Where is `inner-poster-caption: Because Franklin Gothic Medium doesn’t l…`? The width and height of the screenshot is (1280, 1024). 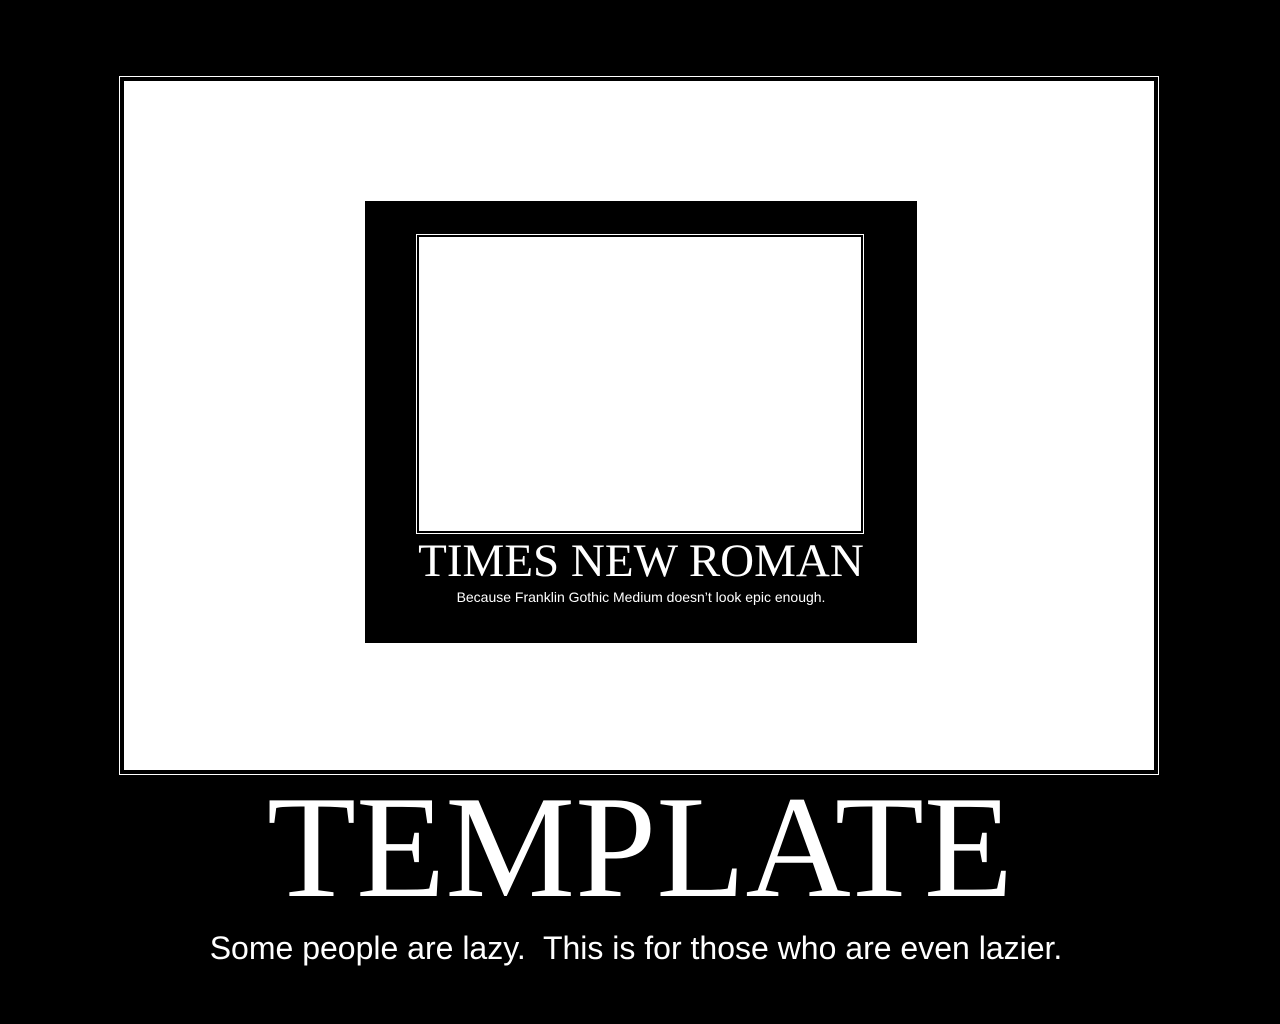 inner-poster-caption: Because Franklin Gothic Medium doesn’t l… is located at coordinates (641, 597).